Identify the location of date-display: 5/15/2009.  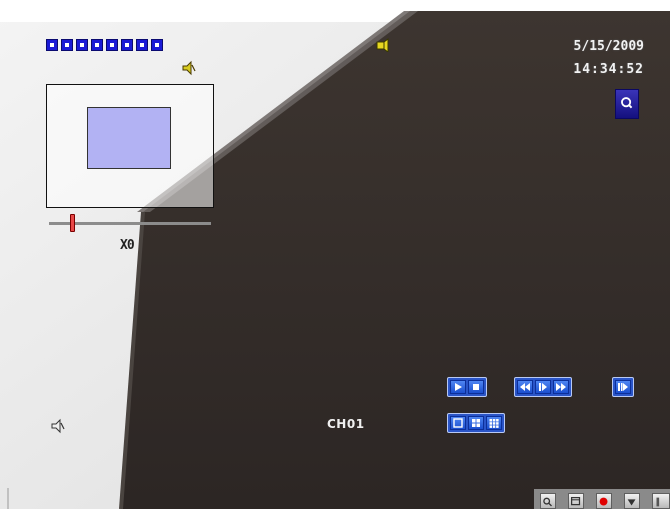
(608, 46).